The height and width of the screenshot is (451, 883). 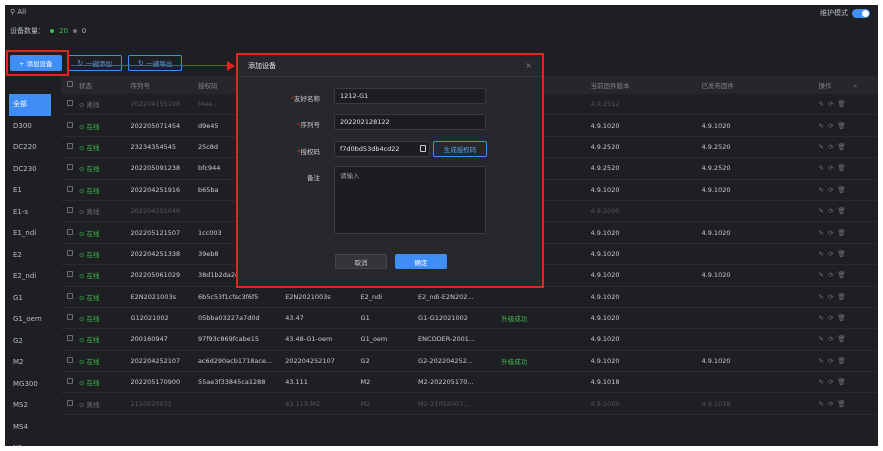 I want to click on sidebar-item: MS4, so click(x=30, y=428).